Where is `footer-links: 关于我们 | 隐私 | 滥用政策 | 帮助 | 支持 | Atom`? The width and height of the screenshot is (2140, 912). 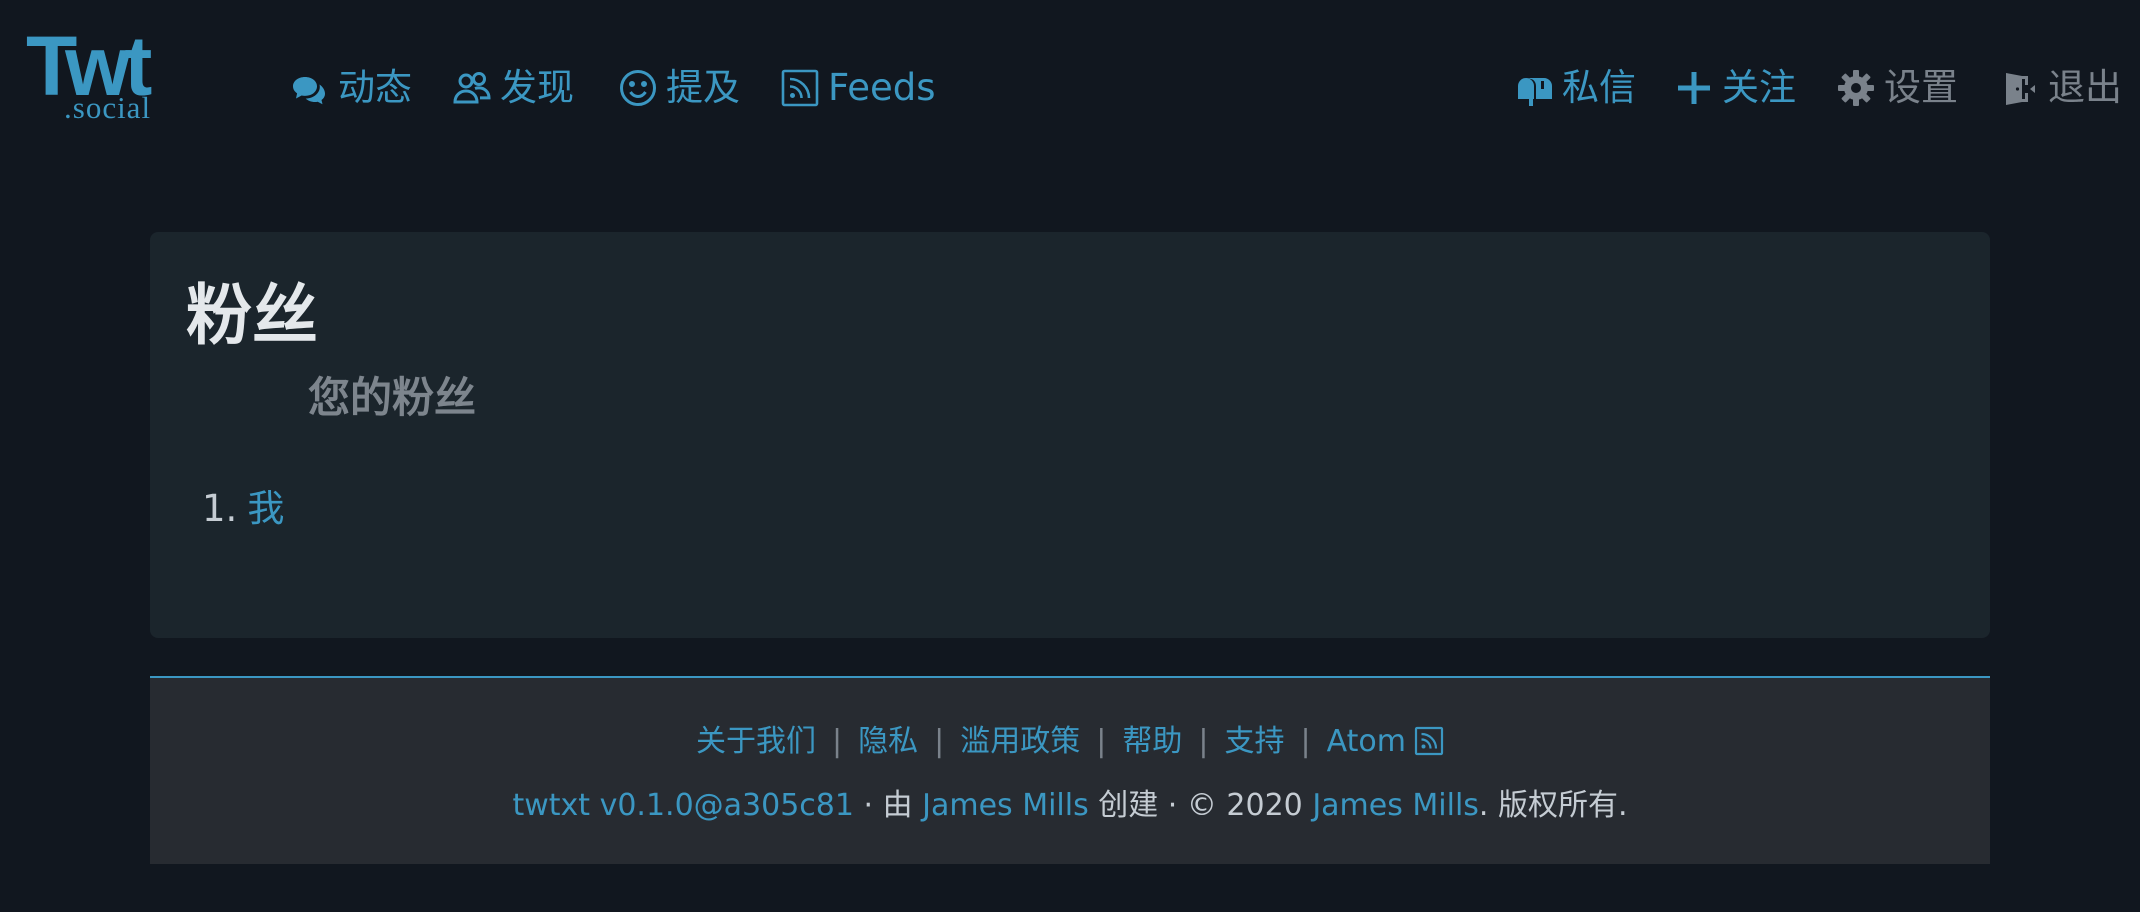
footer-links: 关于我们 | 隐私 | 滥用政策 | 帮助 | 支持 | Atom is located at coordinates (1070, 742).